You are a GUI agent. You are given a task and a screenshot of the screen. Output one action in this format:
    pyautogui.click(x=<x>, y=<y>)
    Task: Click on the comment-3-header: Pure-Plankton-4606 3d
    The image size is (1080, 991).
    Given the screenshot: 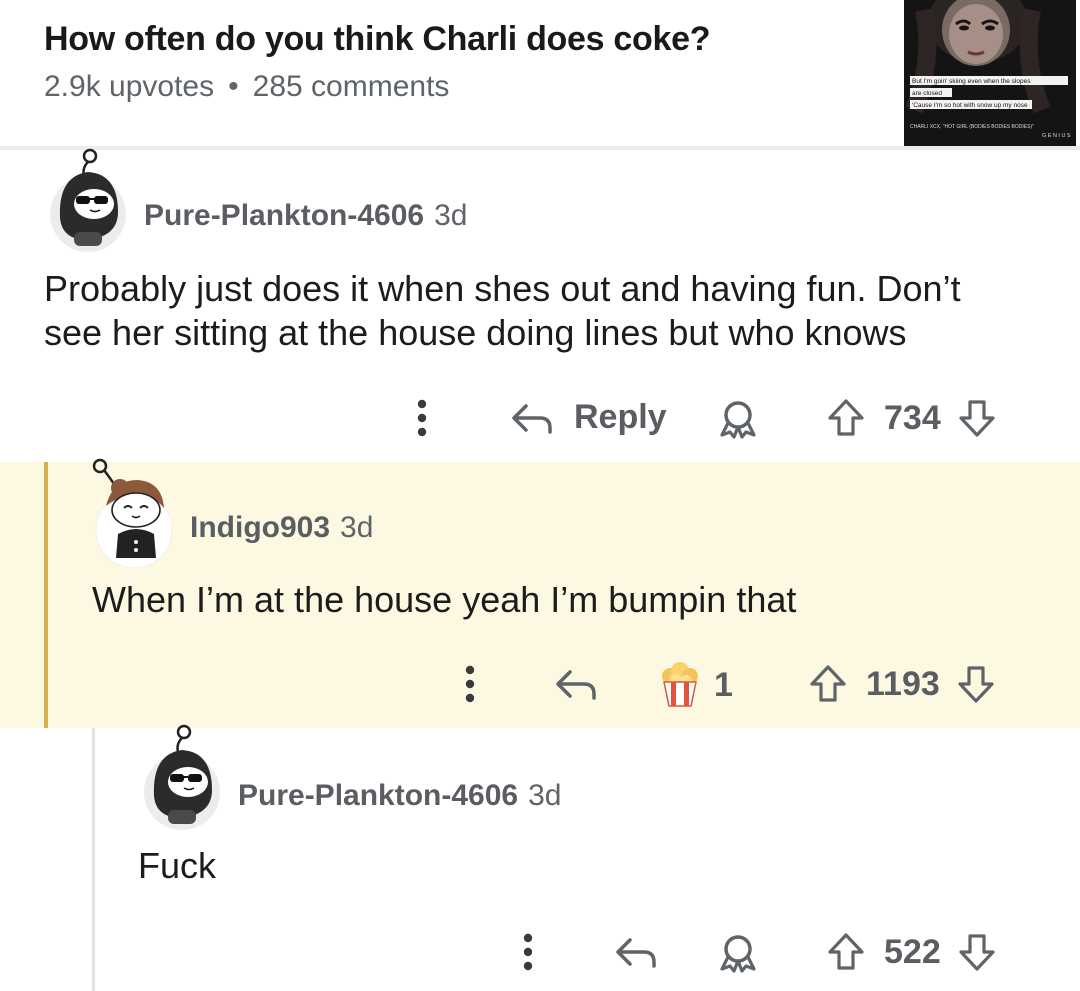 What is the action you would take?
    pyautogui.click(x=399, y=796)
    